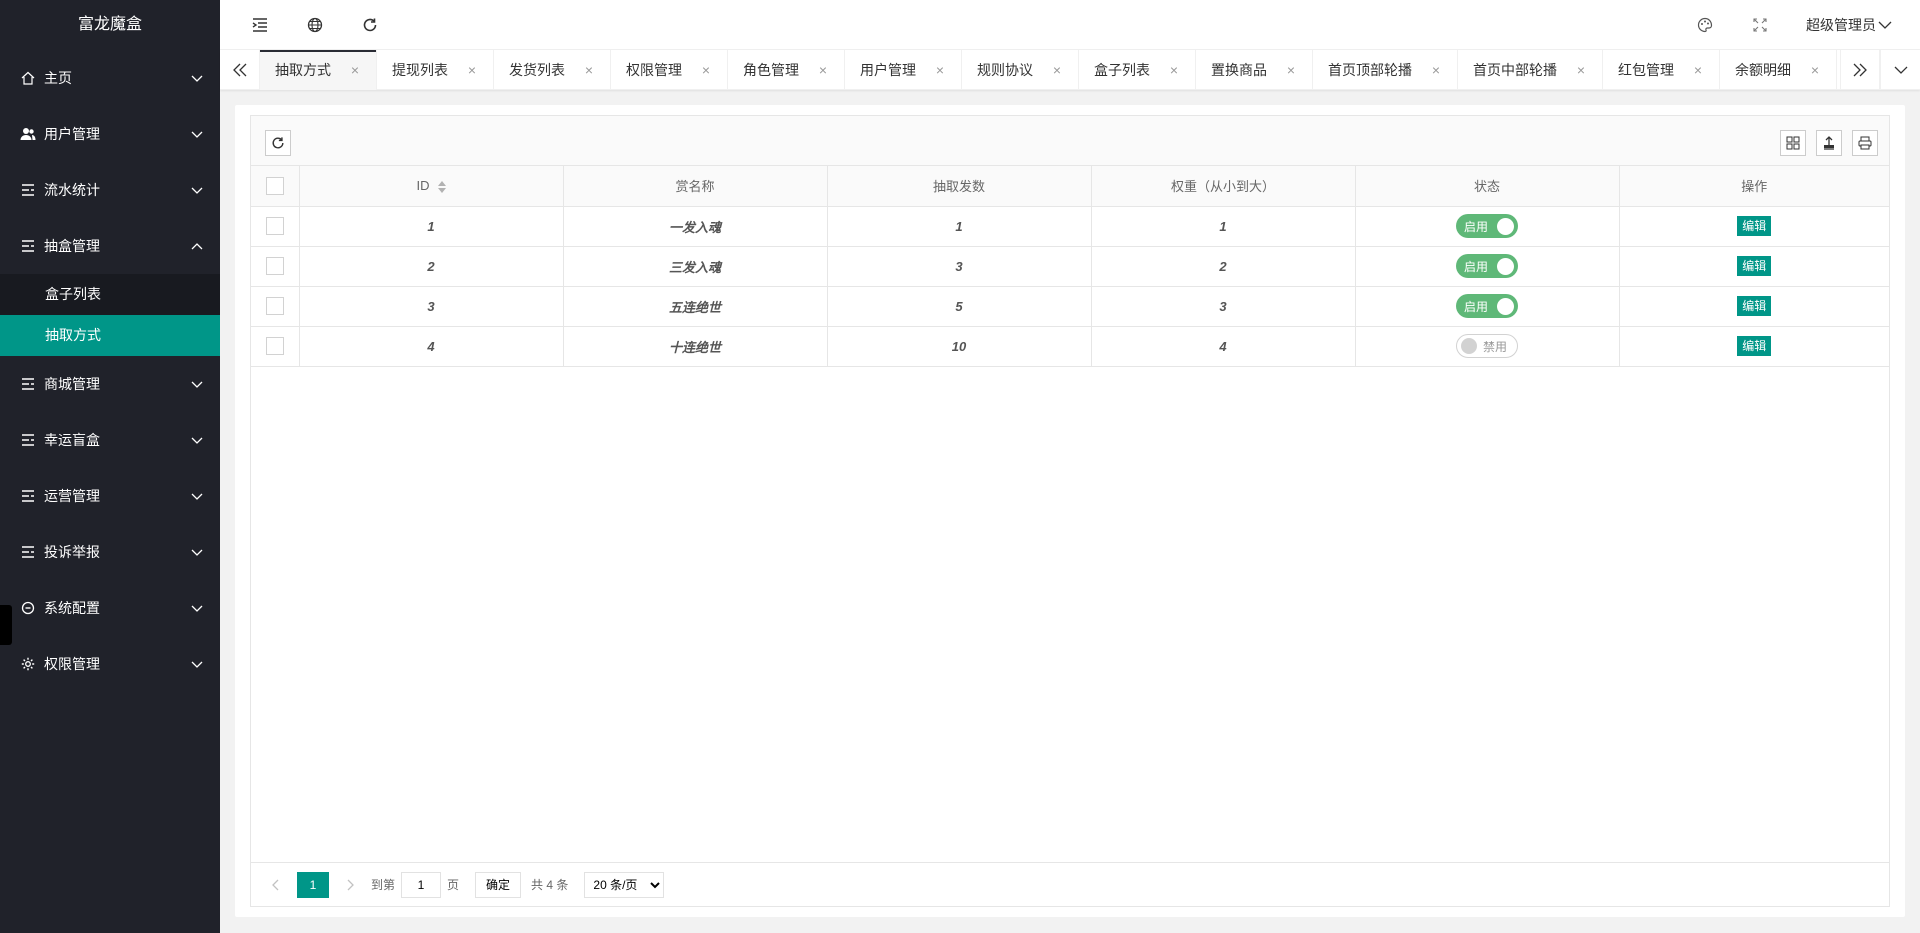  What do you see at coordinates (315, 25) in the screenshot?
I see `globe-icon` at bounding box center [315, 25].